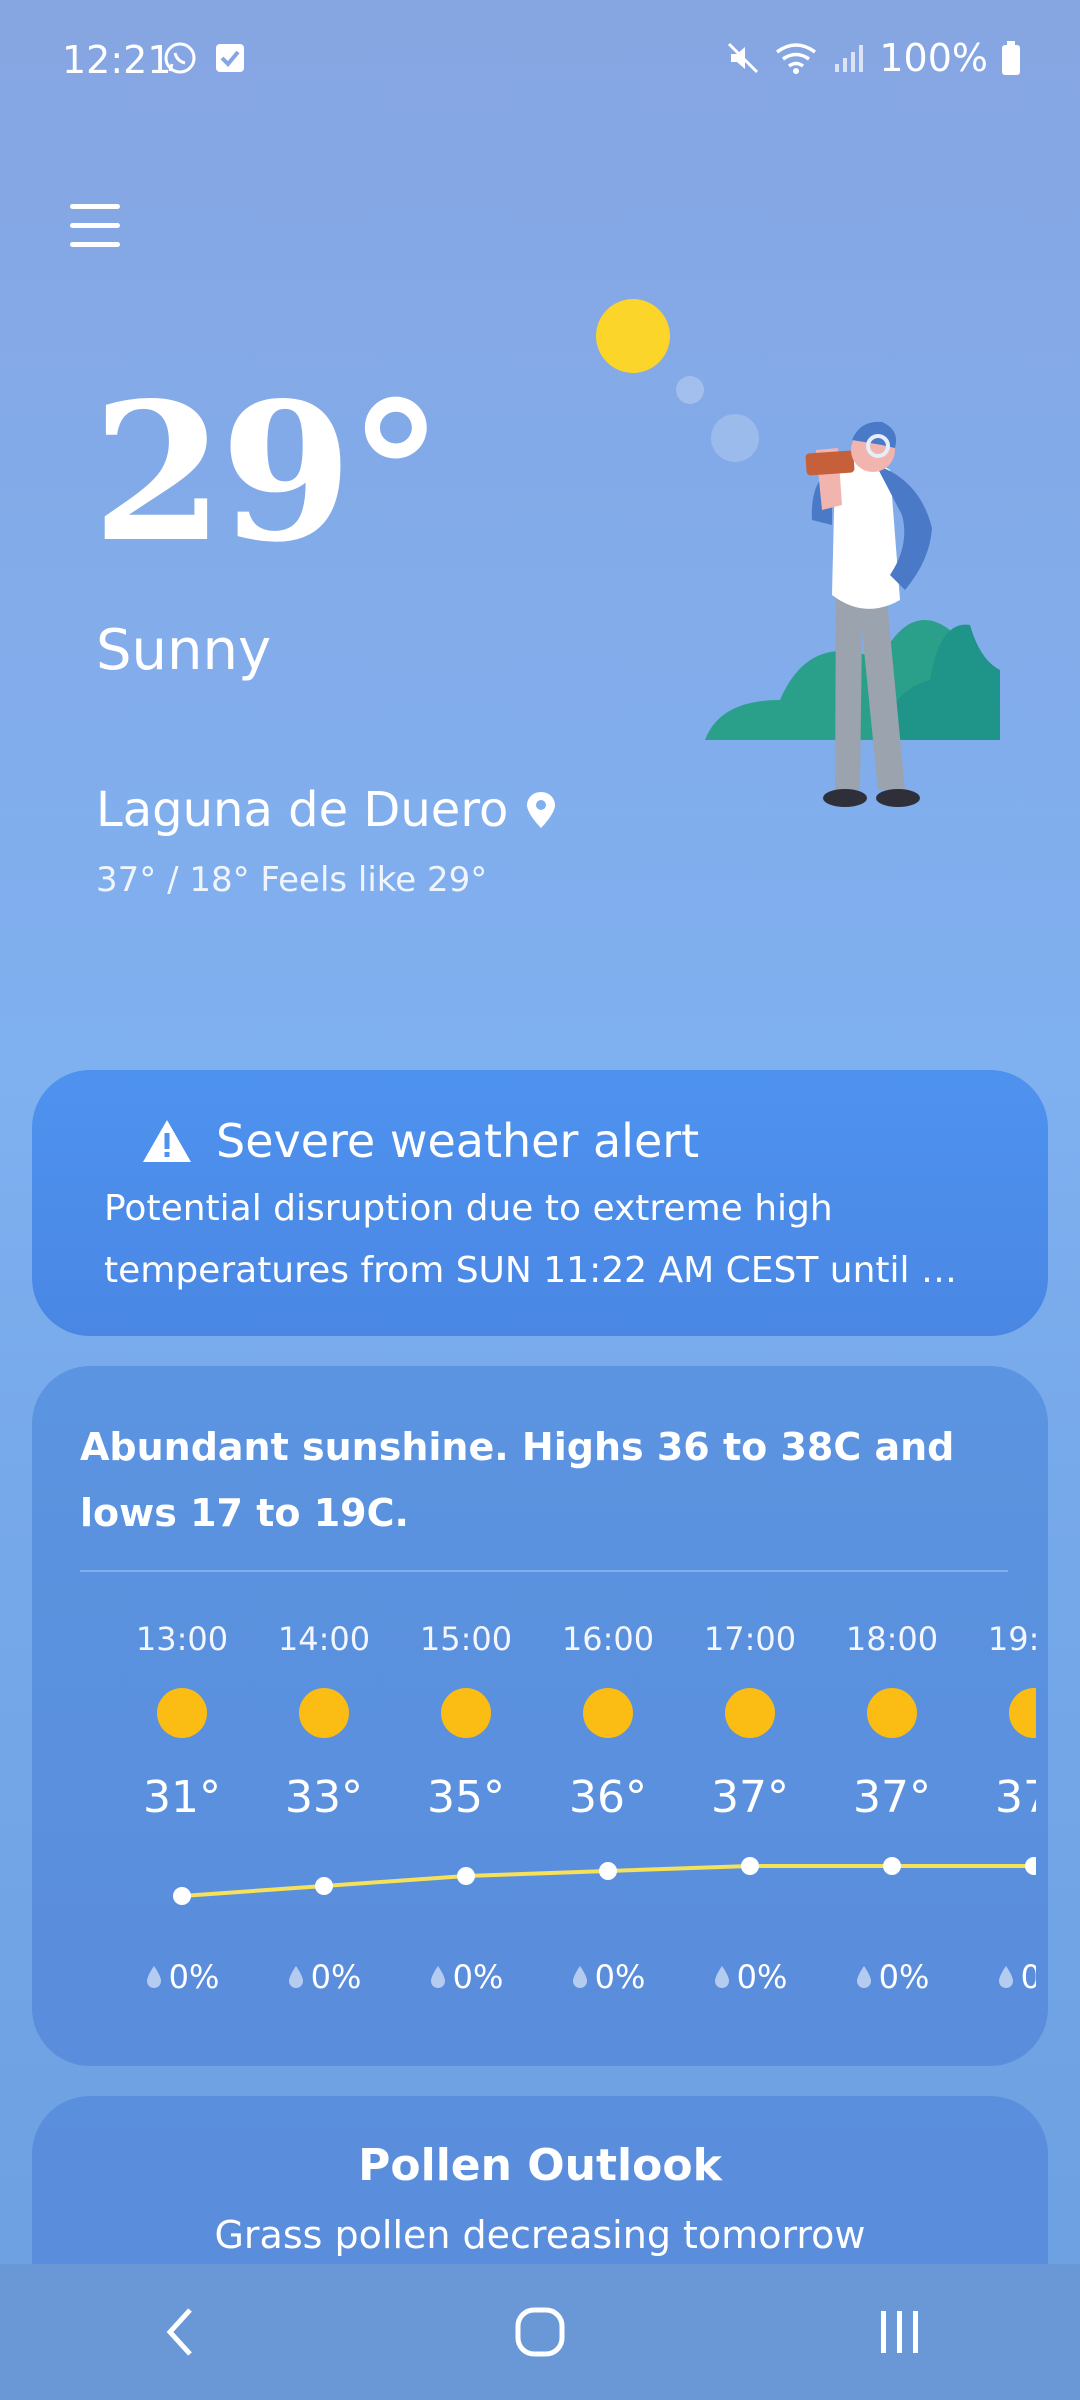 Image resolution: width=1080 pixels, height=2400 pixels. What do you see at coordinates (182, 1826) in the screenshot?
I see `hour-column: 13:00 31° 0%` at bounding box center [182, 1826].